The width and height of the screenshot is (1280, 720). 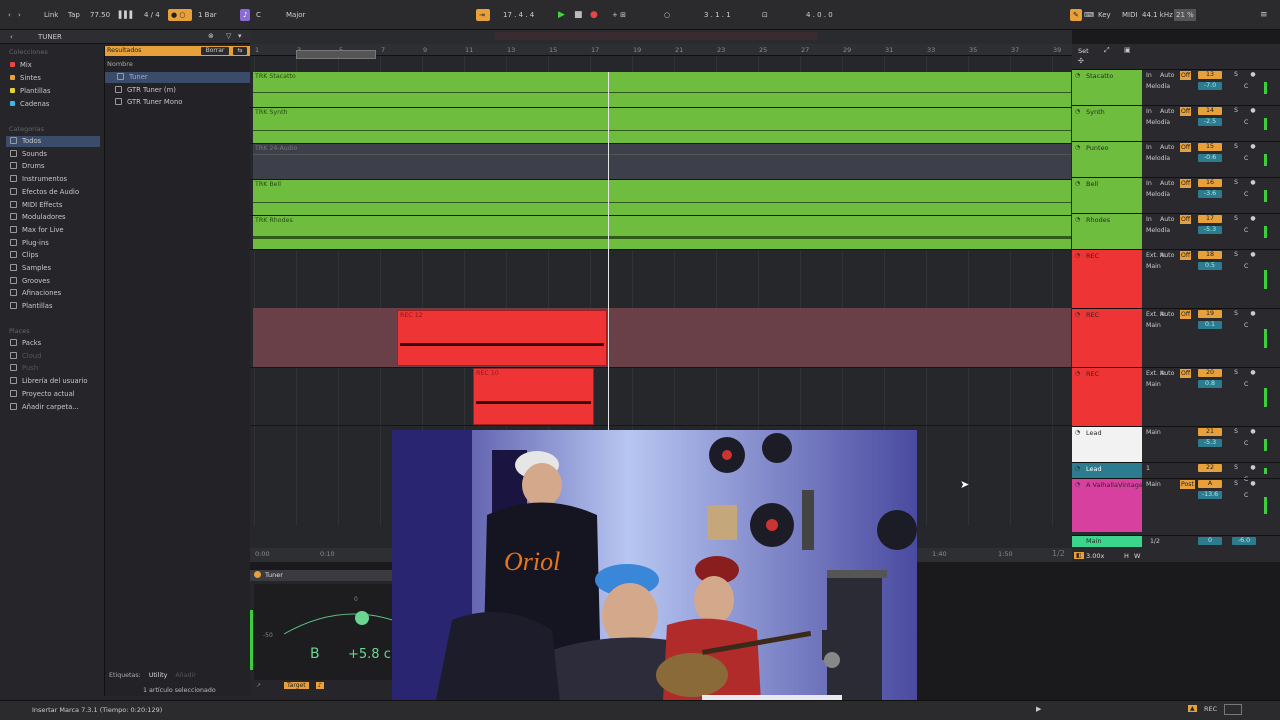 What do you see at coordinates (1210, 266) in the screenshot?
I see `track-volume: 0.5` at bounding box center [1210, 266].